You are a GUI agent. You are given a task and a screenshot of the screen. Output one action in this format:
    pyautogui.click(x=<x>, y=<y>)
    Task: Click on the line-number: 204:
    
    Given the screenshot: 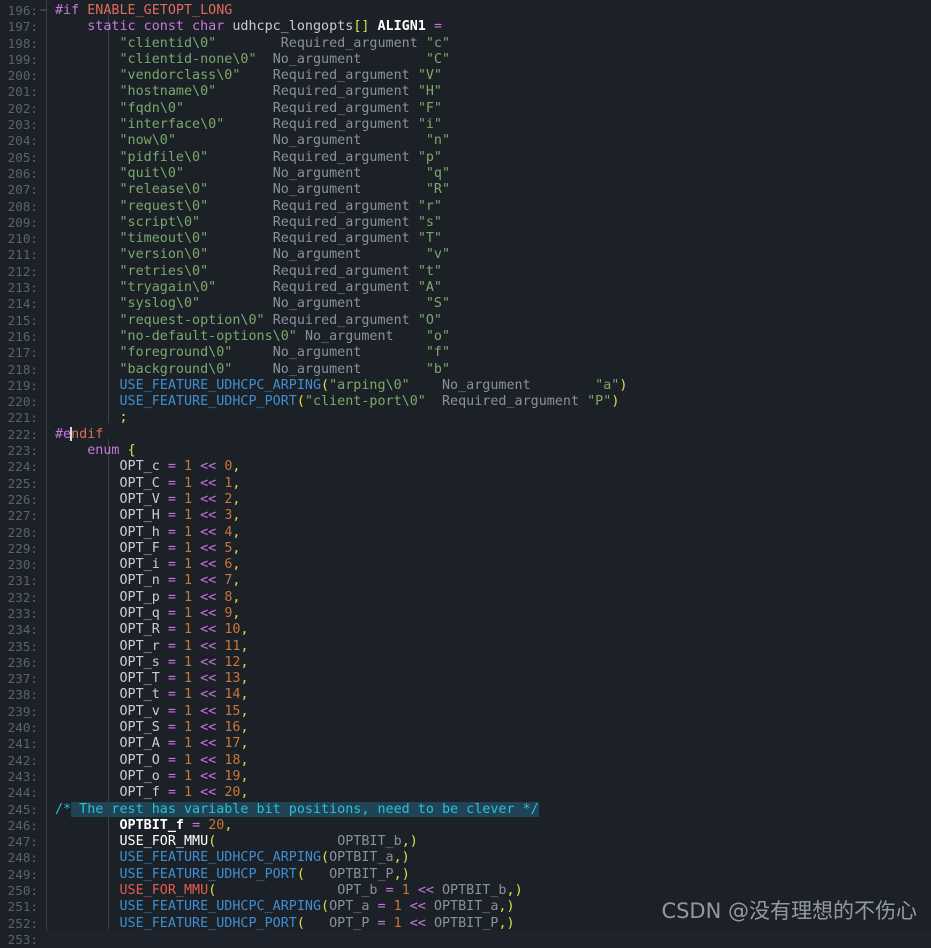 What is the action you would take?
    pyautogui.click(x=22, y=141)
    